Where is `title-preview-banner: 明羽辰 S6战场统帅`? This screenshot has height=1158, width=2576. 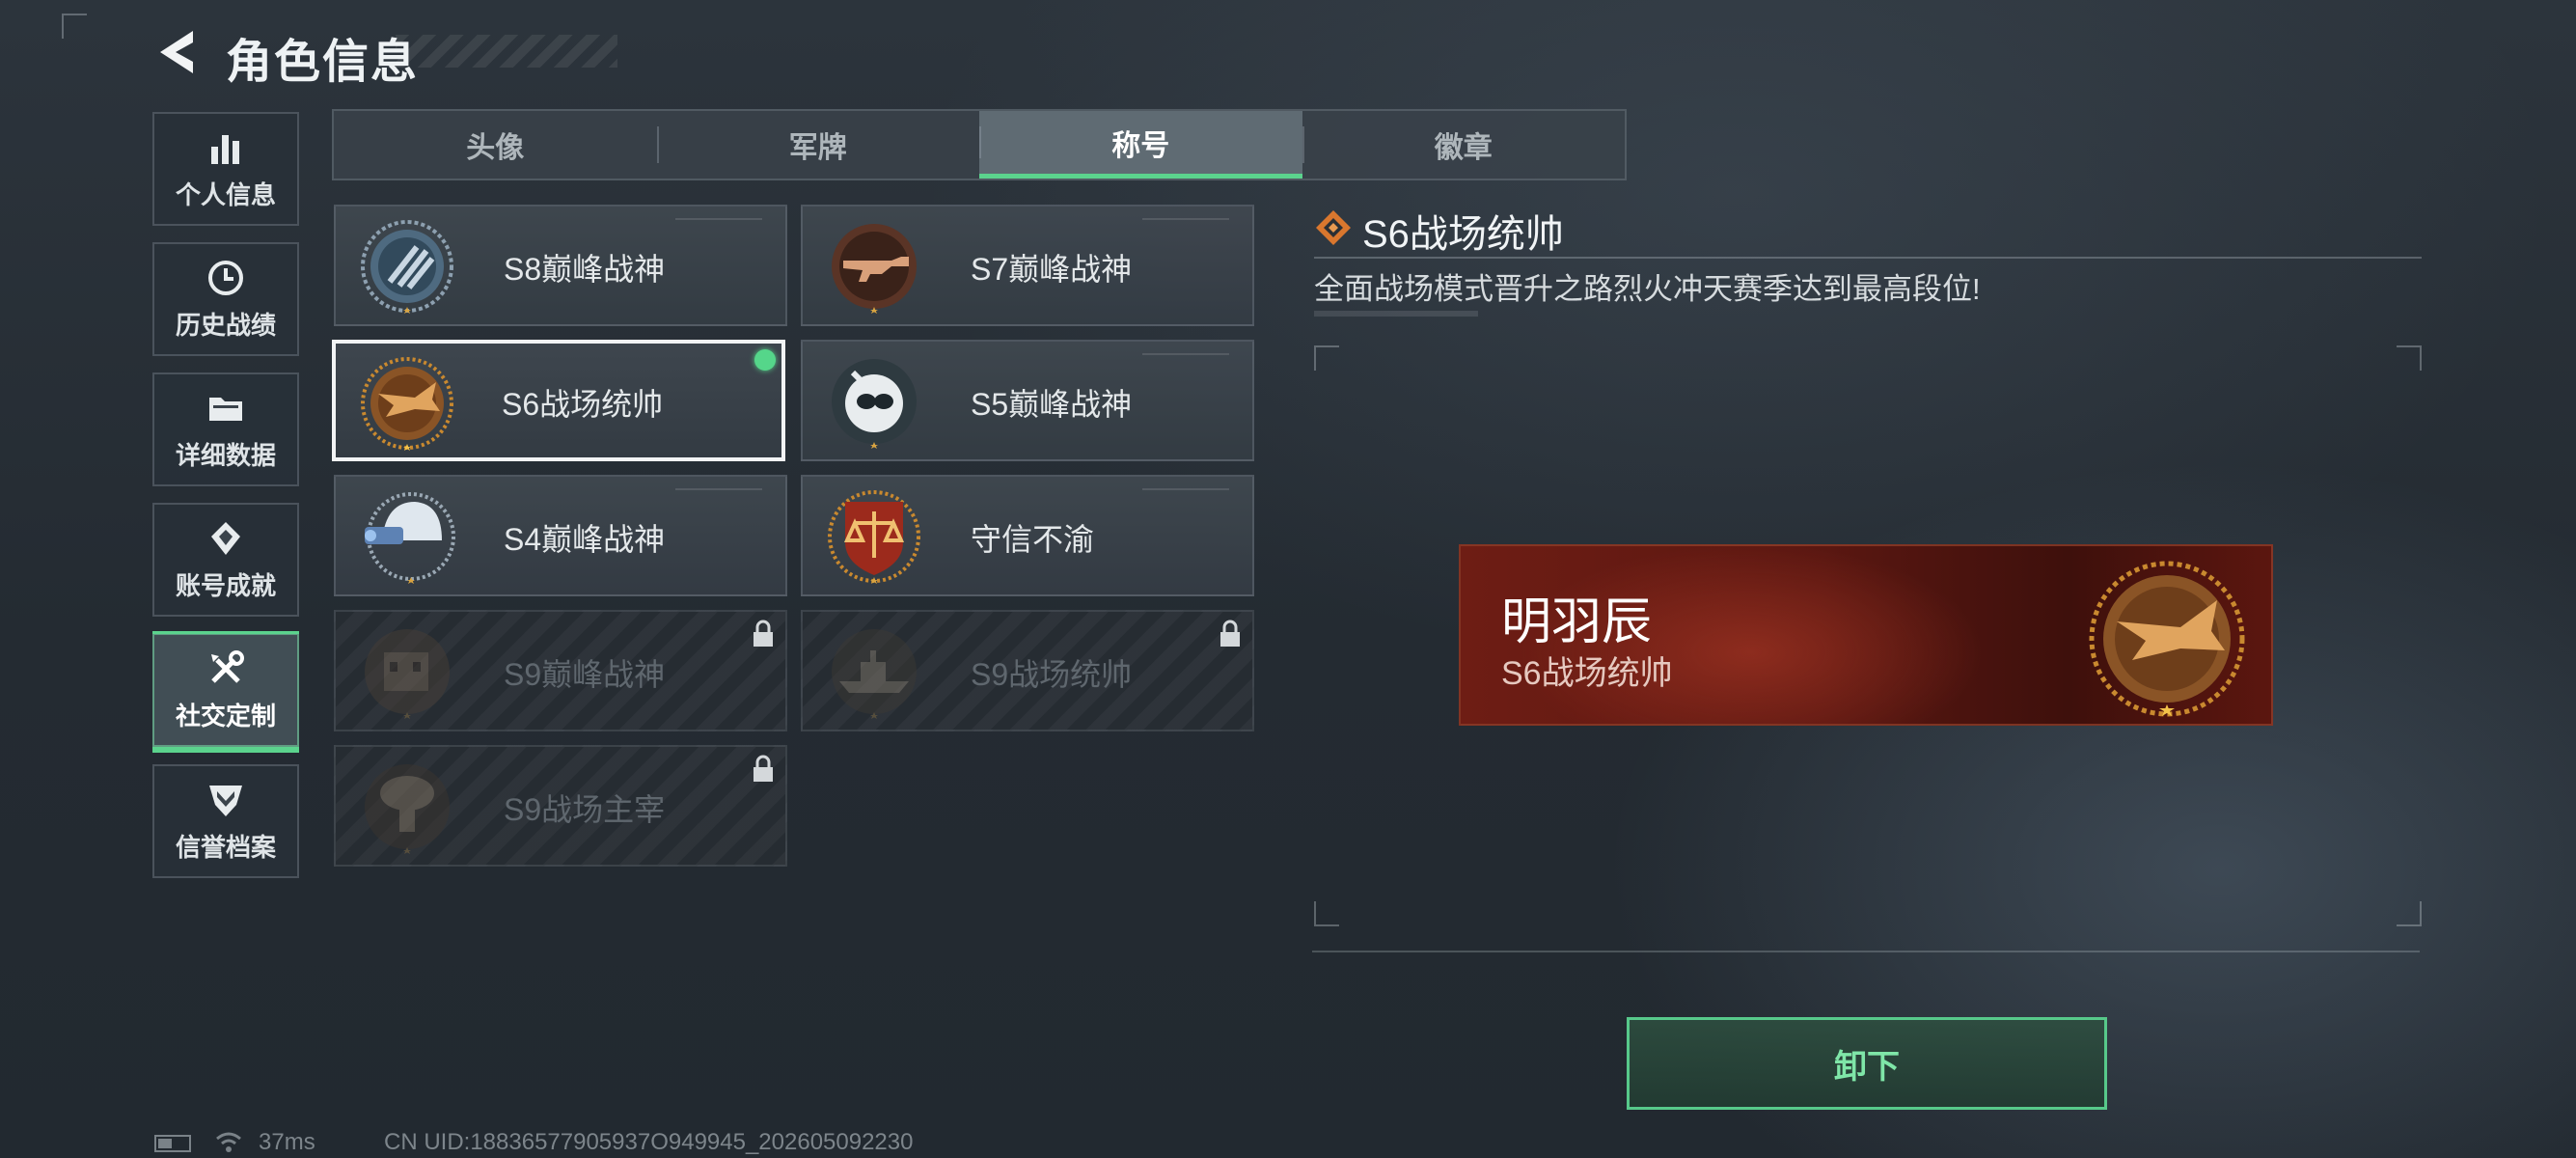
title-preview-banner: 明羽辰 S6战场统帅 is located at coordinates (1866, 635).